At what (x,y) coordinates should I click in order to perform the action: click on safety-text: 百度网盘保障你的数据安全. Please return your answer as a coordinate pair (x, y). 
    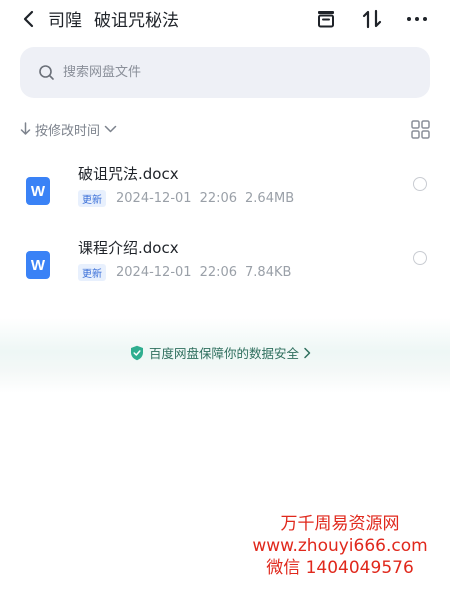
    Looking at the image, I should click on (224, 353).